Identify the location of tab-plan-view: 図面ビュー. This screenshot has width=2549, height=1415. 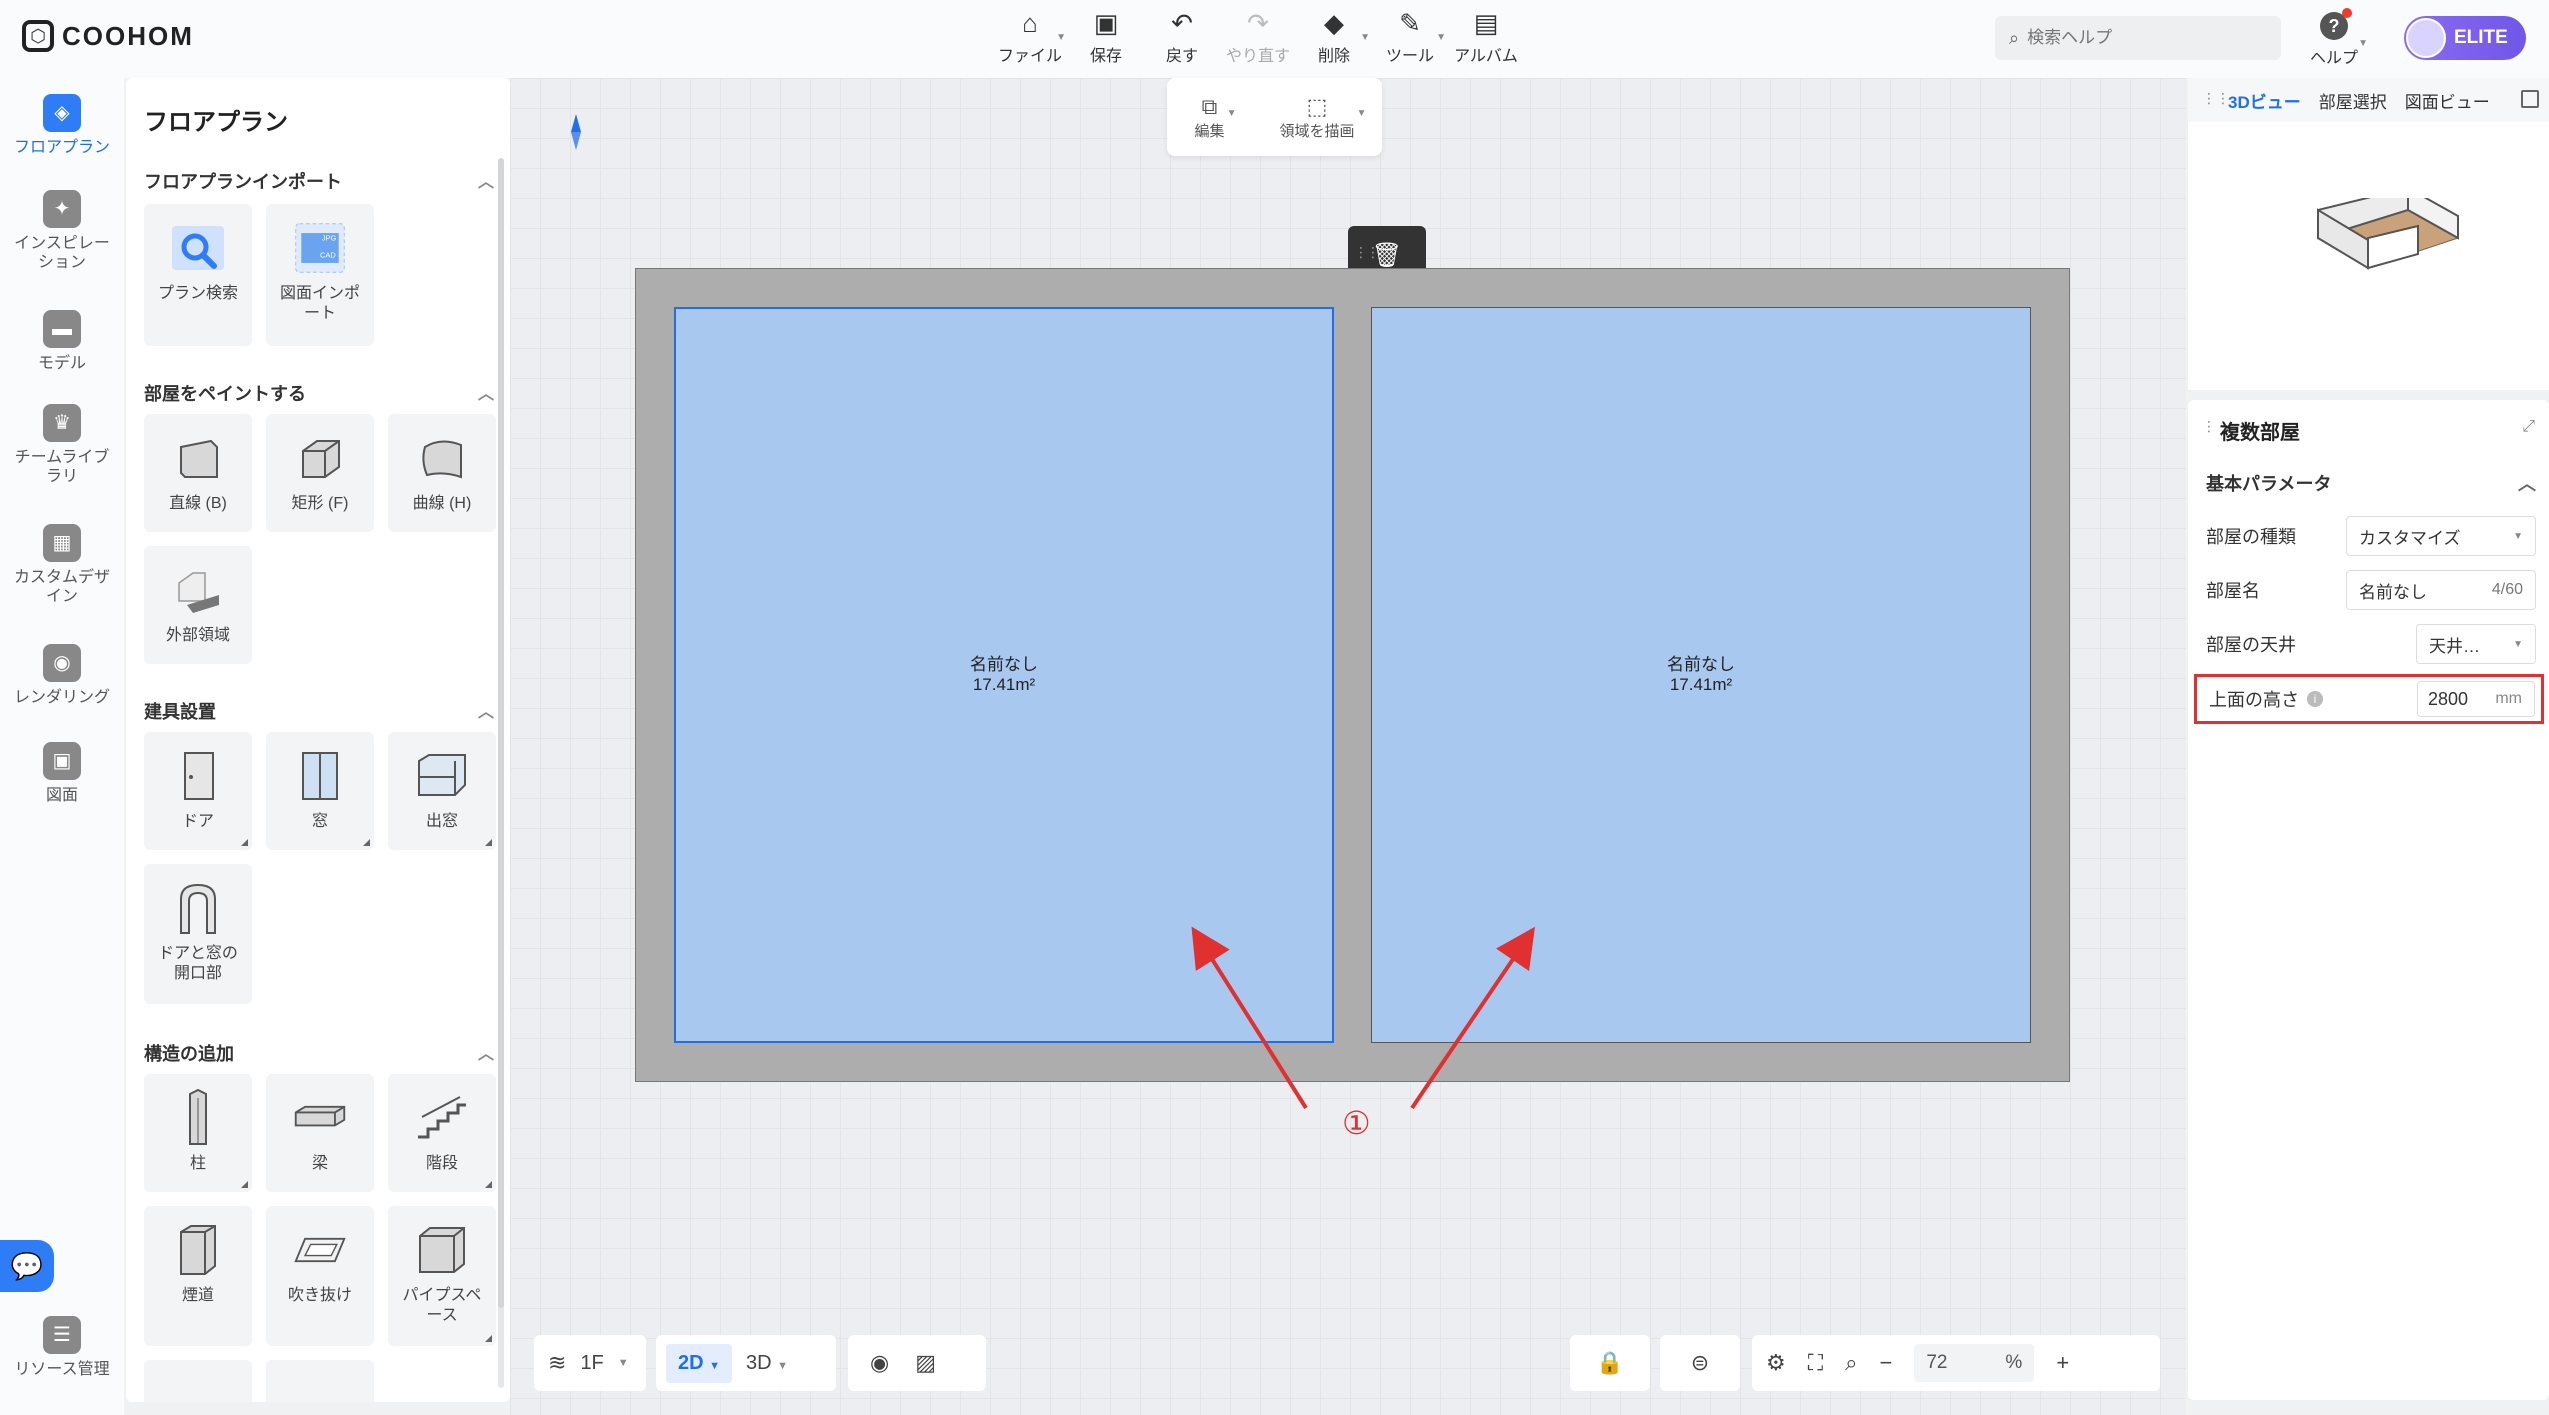
(2447, 100).